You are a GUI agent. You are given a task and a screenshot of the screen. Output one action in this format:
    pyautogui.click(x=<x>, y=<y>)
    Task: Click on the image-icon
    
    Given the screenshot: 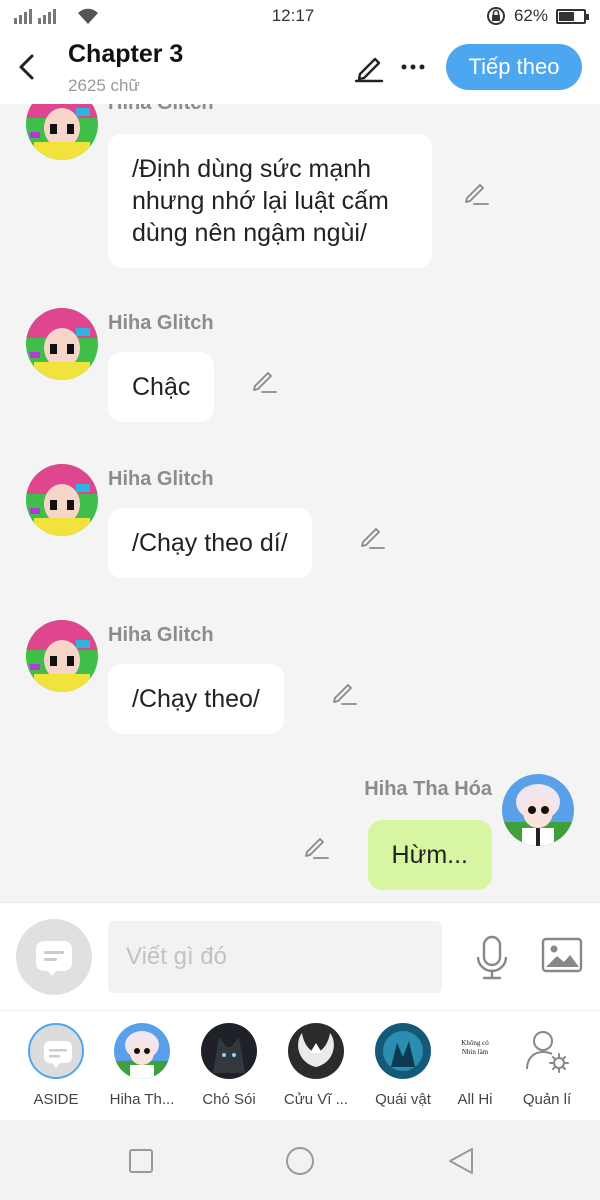 What is the action you would take?
    pyautogui.click(x=562, y=955)
    